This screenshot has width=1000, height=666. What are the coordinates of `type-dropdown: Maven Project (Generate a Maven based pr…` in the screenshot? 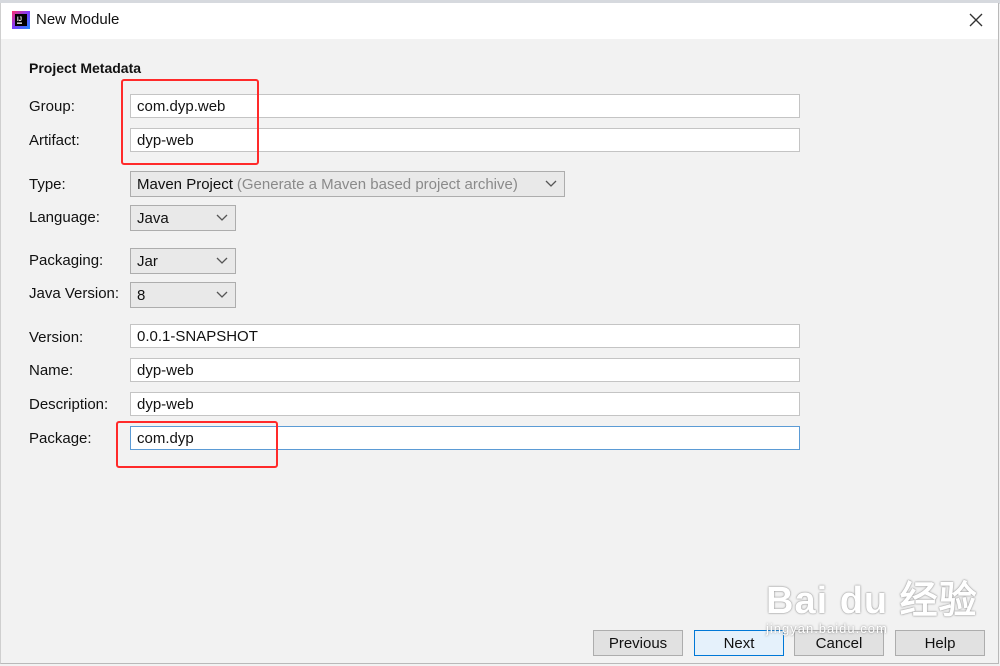 It's located at (347, 184).